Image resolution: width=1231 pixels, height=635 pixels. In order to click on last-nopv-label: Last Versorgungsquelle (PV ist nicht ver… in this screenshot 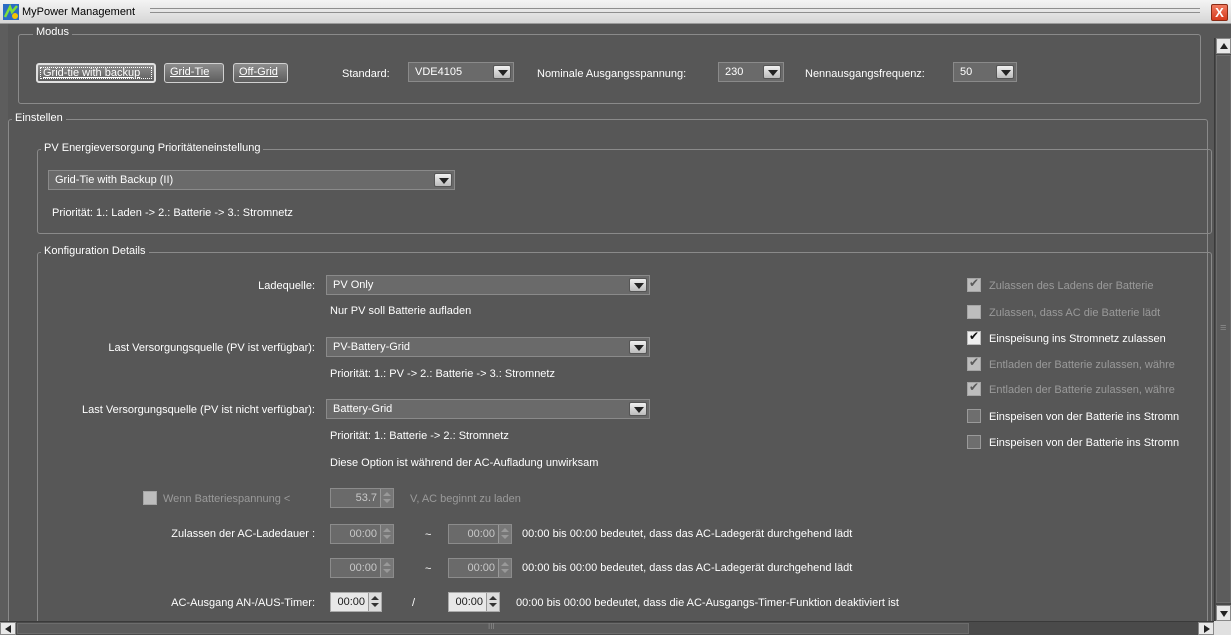, I will do `click(198, 410)`.